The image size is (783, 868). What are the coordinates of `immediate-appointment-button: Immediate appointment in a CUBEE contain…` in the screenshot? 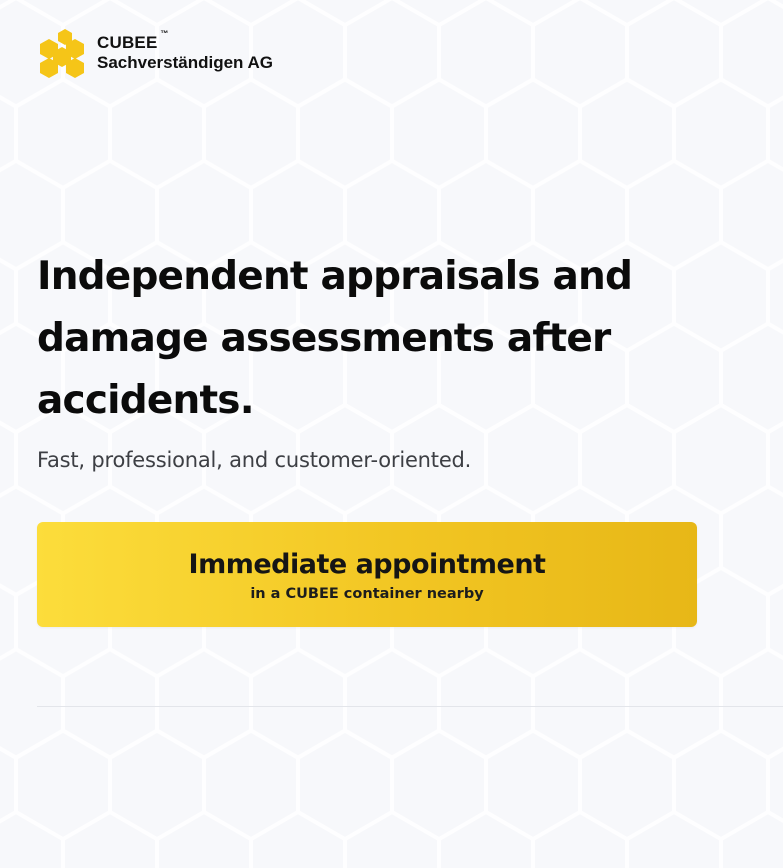 It's located at (367, 574).